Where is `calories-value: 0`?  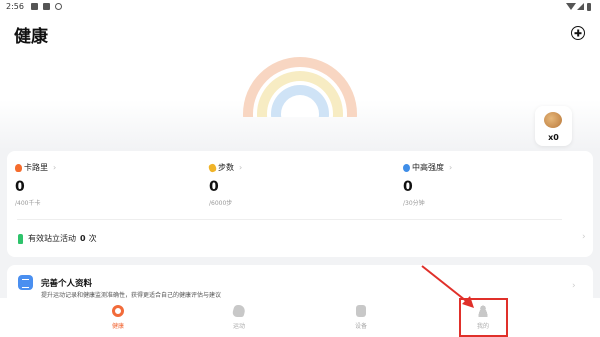
calories-value: 0 is located at coordinates (20, 187).